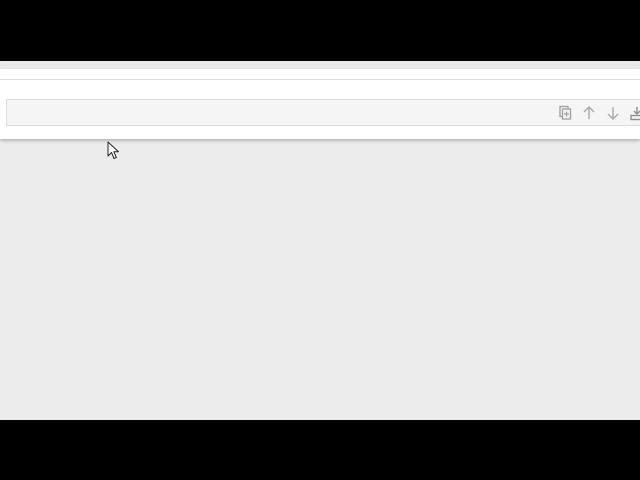  I want to click on insert-below-icon, so click(634, 113).